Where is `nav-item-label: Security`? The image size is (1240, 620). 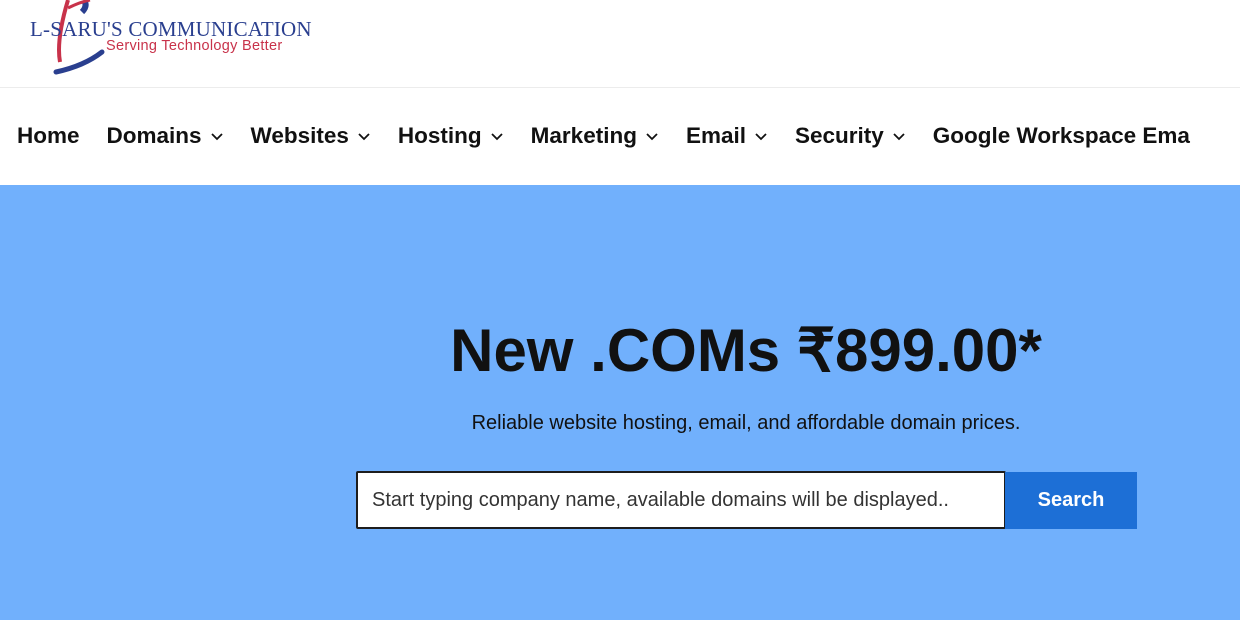
nav-item-label: Security is located at coordinates (839, 135).